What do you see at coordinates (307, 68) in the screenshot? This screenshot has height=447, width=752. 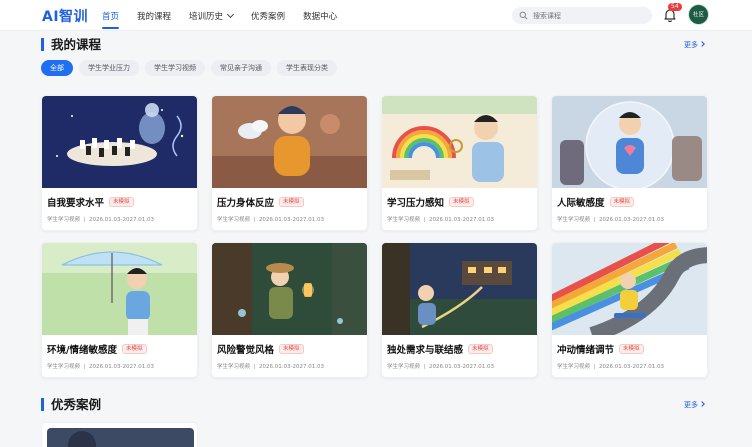 I see `filter-chip-performance-class: 学生表现分类` at bounding box center [307, 68].